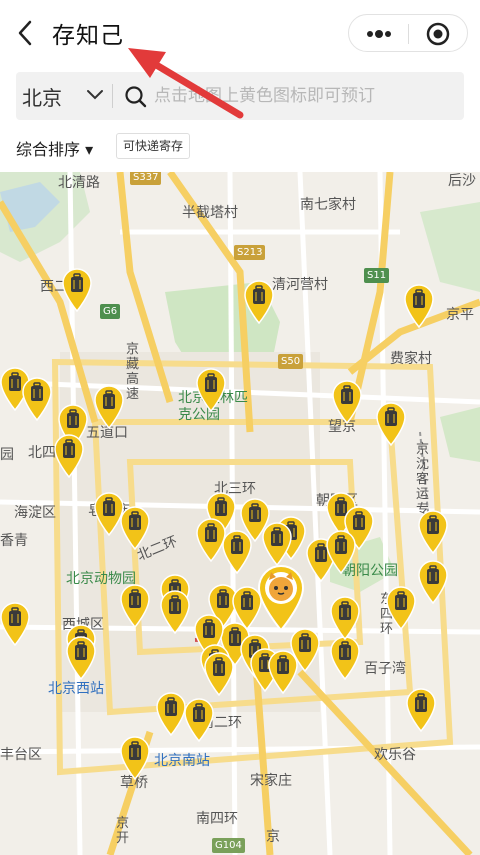 This screenshot has height=855, width=480. Describe the element at coordinates (54, 148) in the screenshot. I see `sort-dropdown: 综合排序 ▾` at that location.